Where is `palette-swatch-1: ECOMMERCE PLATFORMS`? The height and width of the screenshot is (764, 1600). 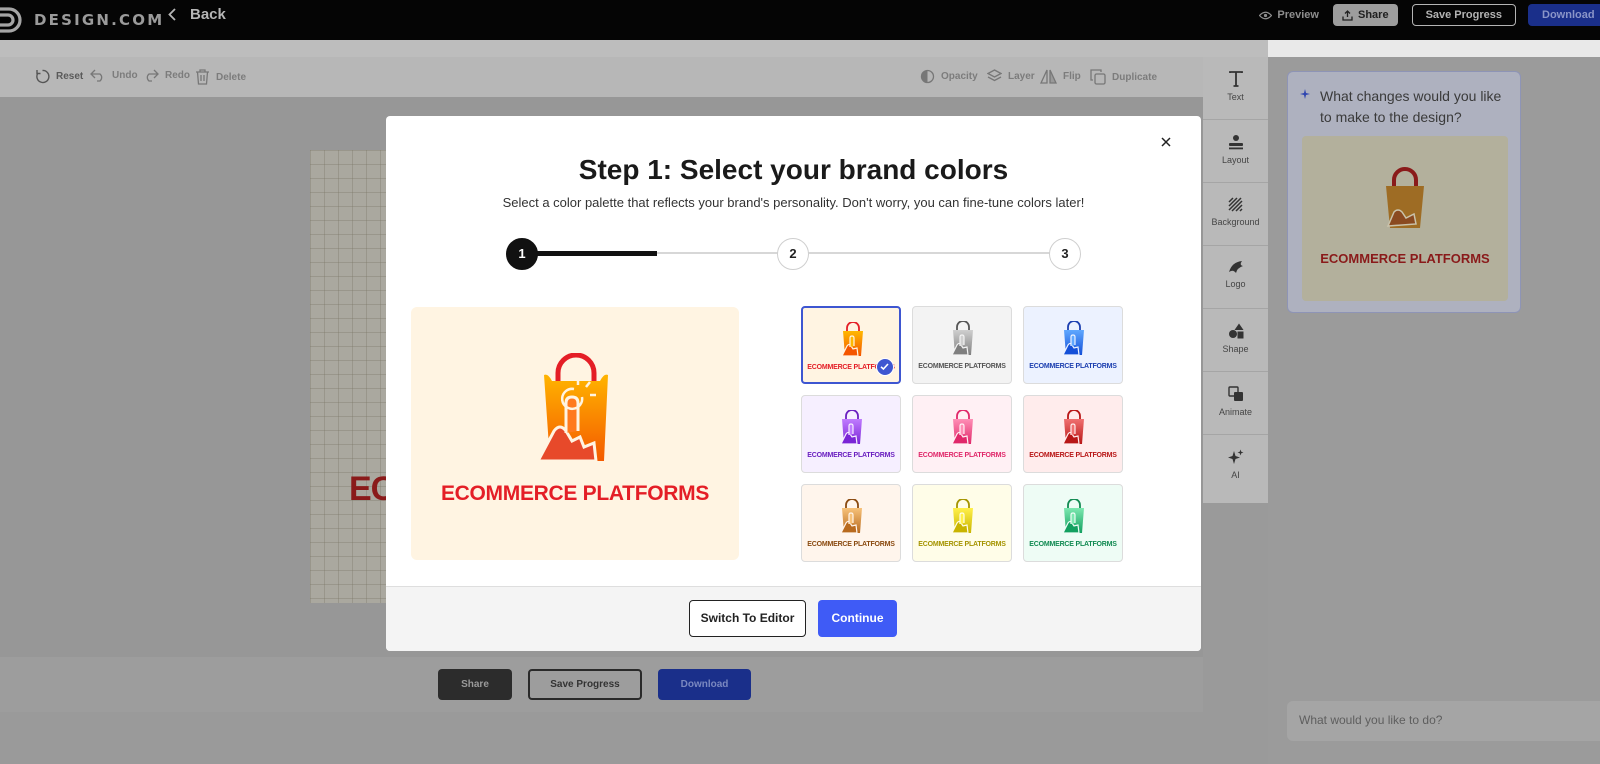
palette-swatch-1: ECOMMERCE PLATFORMS is located at coordinates (851, 345).